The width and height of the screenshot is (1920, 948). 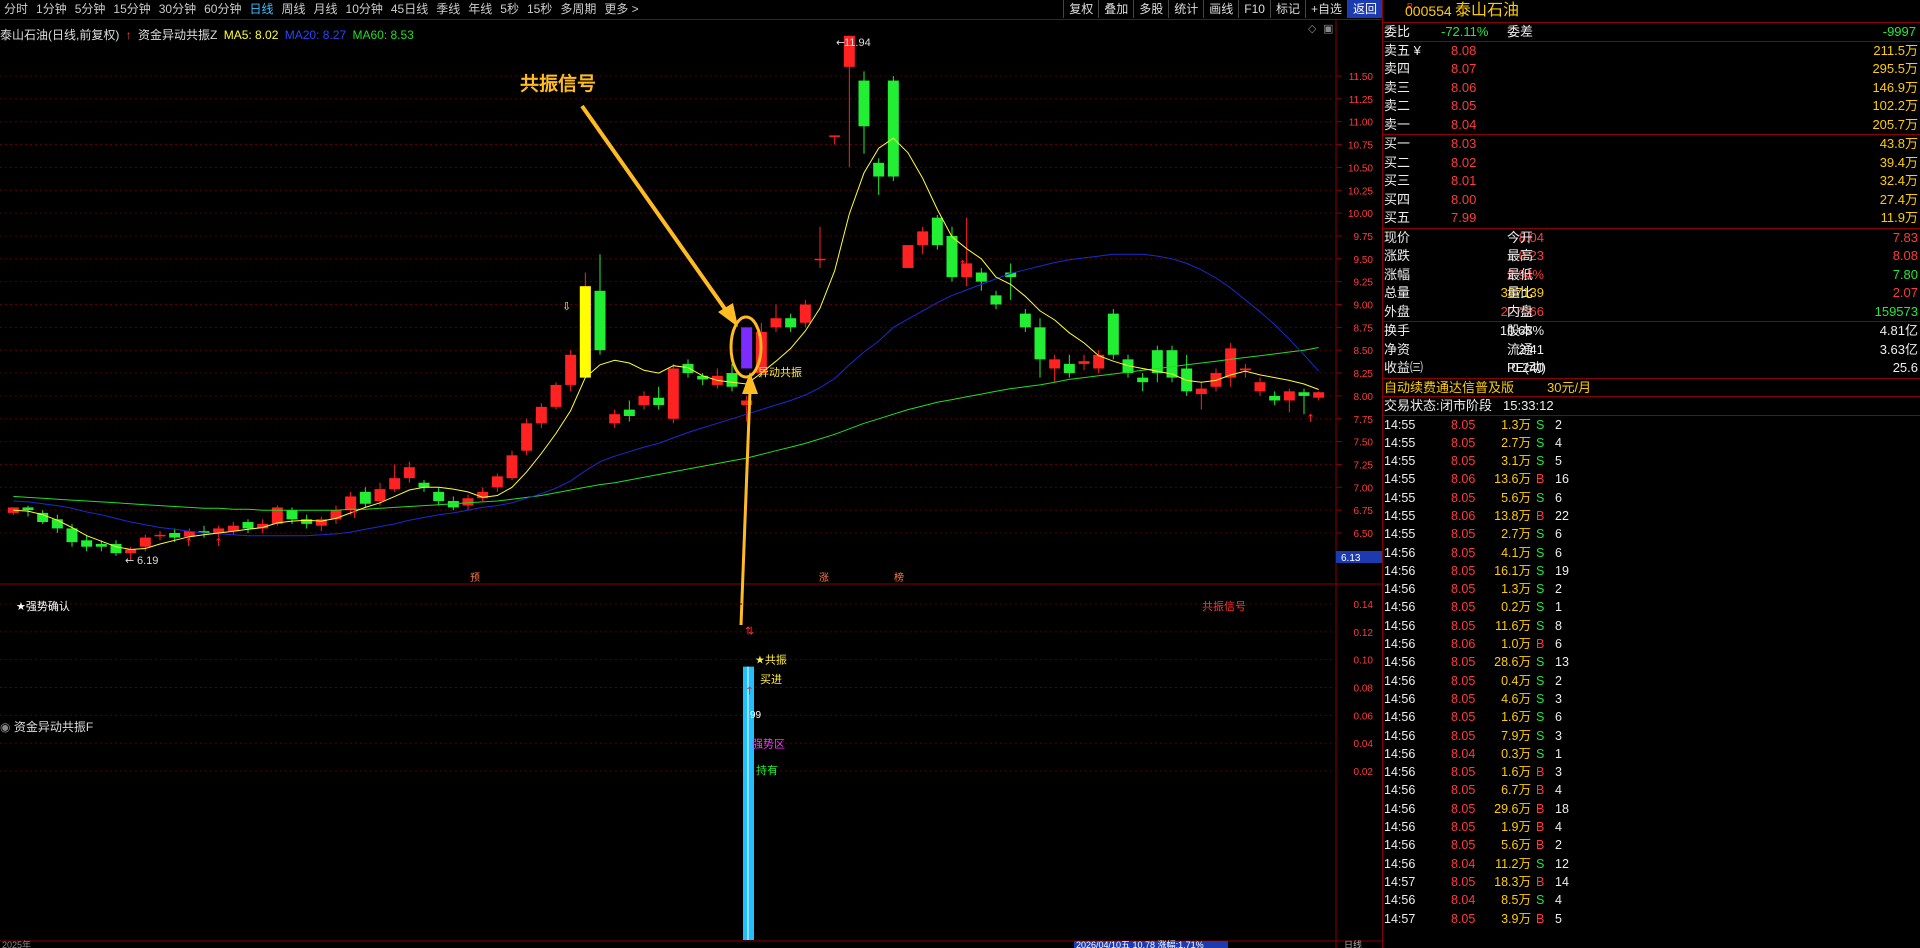 What do you see at coordinates (261, 9) in the screenshot?
I see `period-tab: 日线` at bounding box center [261, 9].